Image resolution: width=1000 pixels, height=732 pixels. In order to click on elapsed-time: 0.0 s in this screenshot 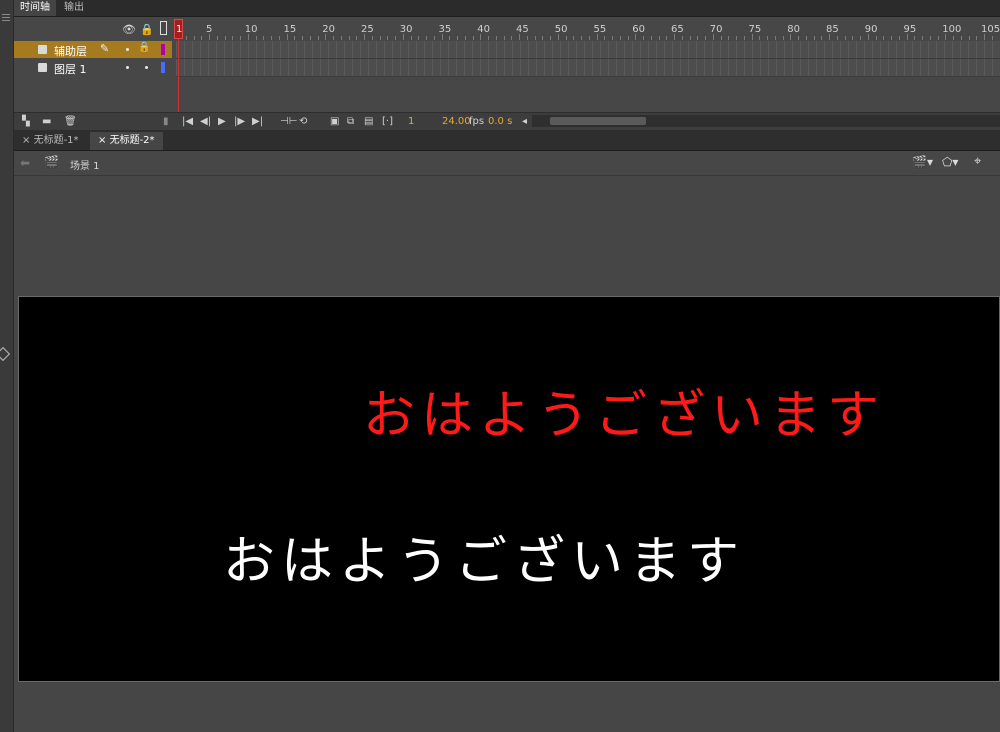, I will do `click(500, 121)`.